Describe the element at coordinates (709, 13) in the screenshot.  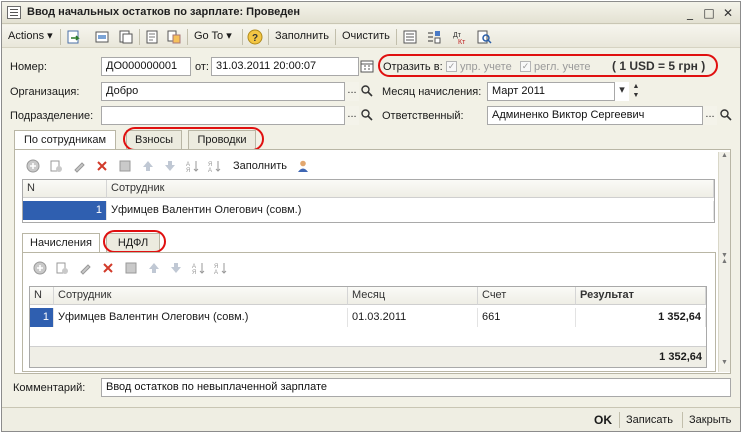
I see `maximize-icon: □` at that location.